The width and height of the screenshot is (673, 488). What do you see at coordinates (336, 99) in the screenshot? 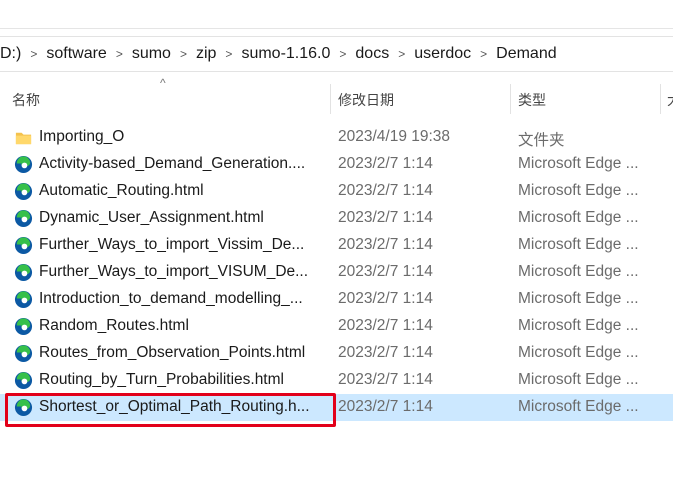
I see `column-header-row: 名称 修改日期 类型 大` at bounding box center [336, 99].